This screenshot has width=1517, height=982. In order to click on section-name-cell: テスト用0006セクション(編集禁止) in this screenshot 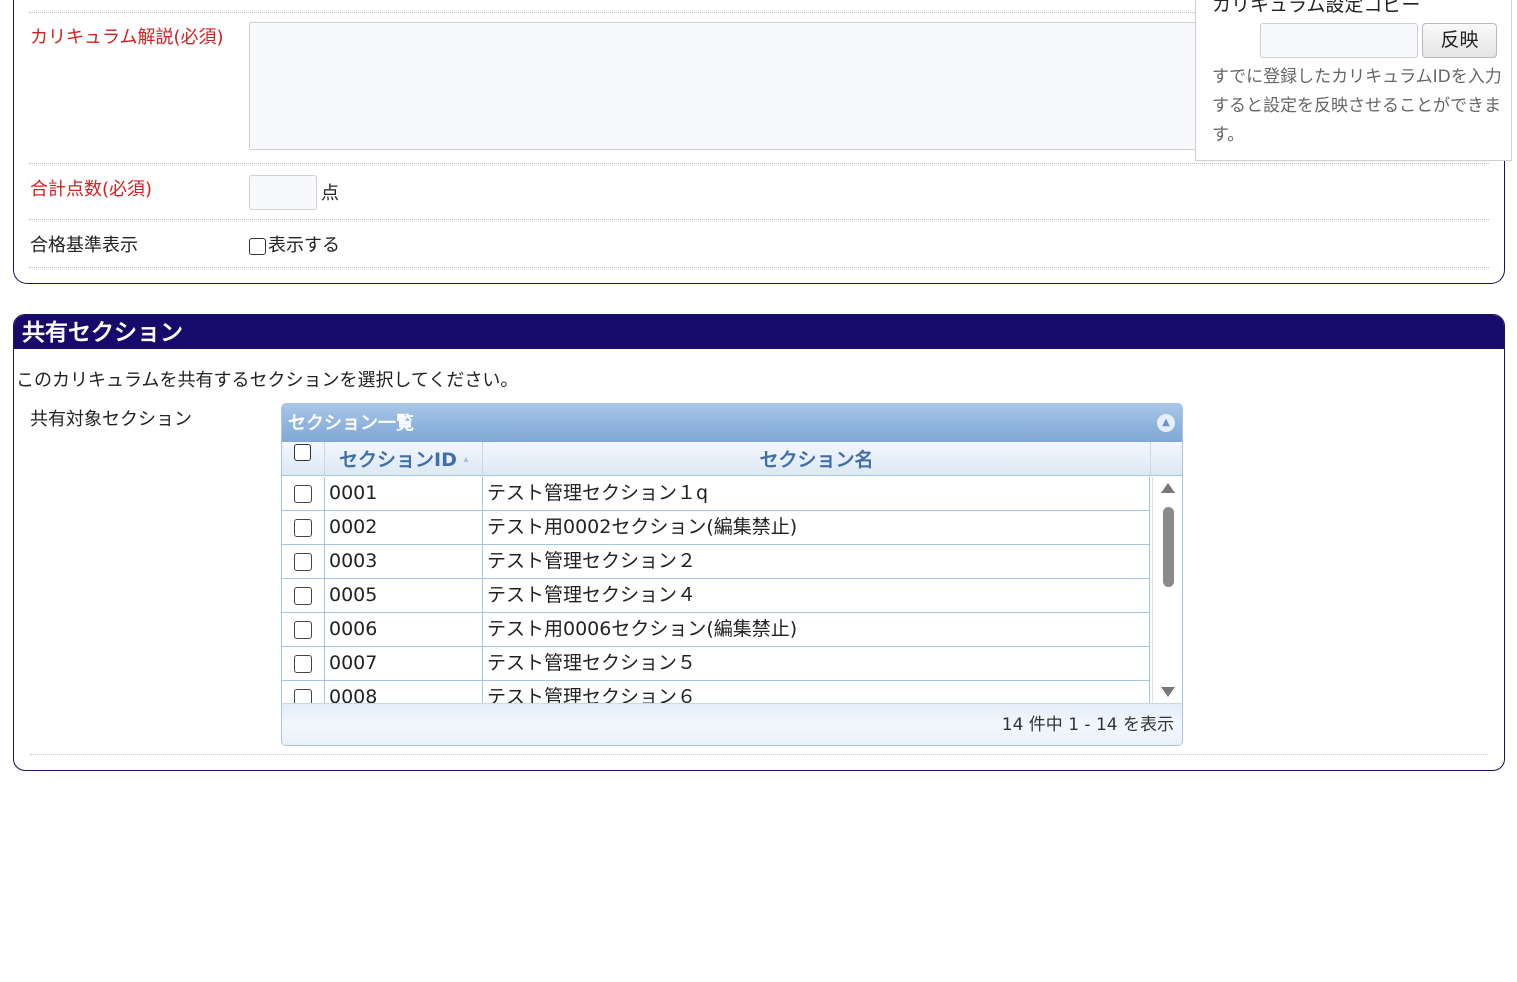, I will do `click(816, 629)`.